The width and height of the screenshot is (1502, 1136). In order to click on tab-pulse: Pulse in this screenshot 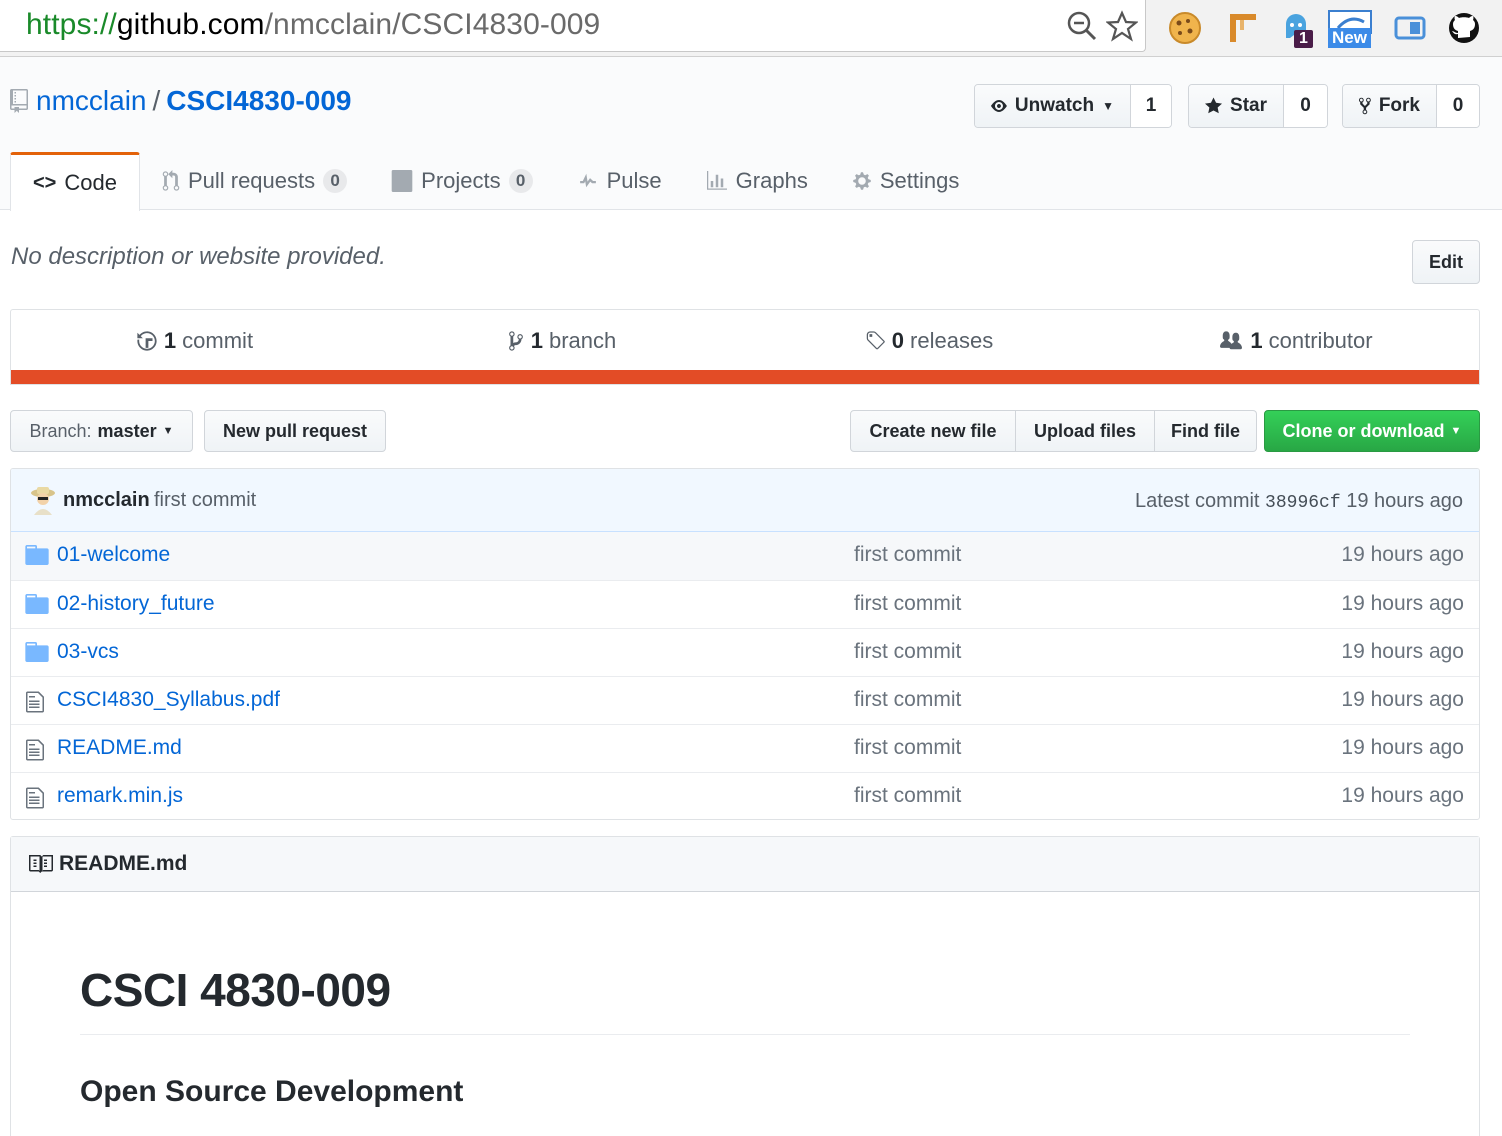, I will do `click(619, 181)`.